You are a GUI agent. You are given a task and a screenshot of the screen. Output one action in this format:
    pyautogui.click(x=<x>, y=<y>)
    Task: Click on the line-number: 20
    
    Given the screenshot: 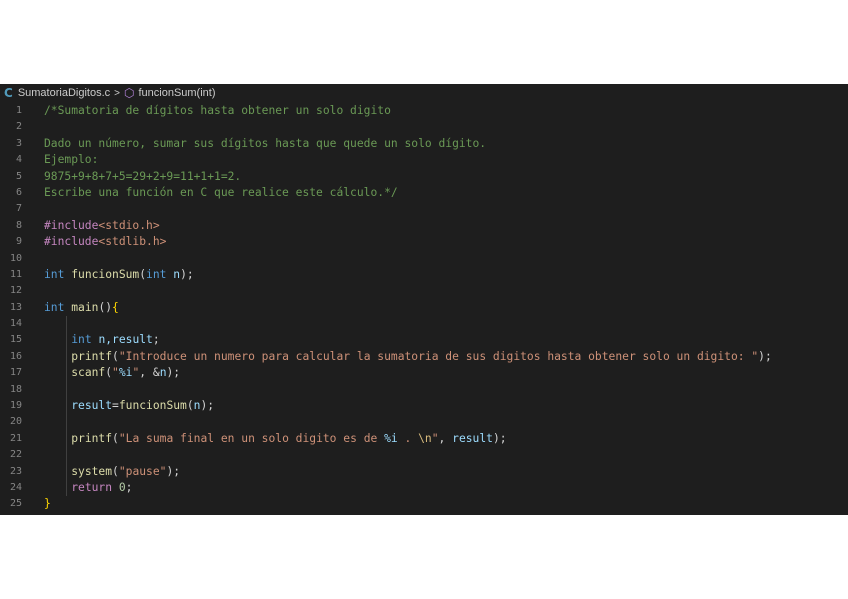 What is the action you would take?
    pyautogui.click(x=15, y=422)
    